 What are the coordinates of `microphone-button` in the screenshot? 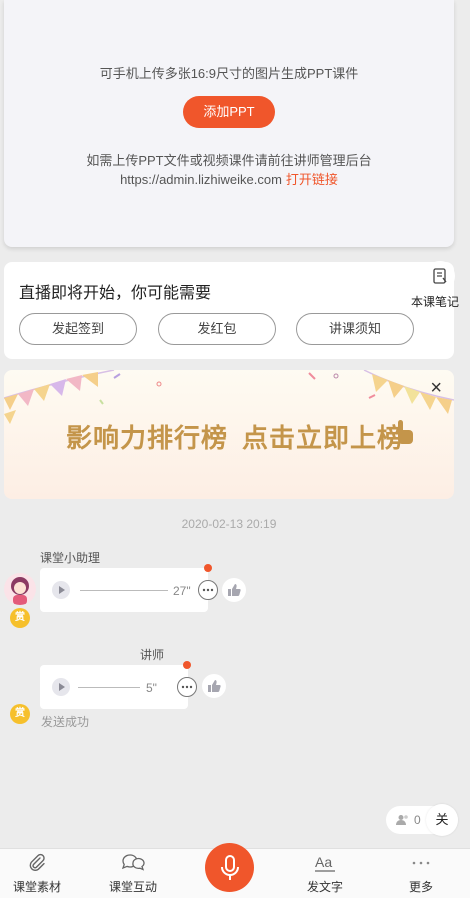 It's located at (229, 867).